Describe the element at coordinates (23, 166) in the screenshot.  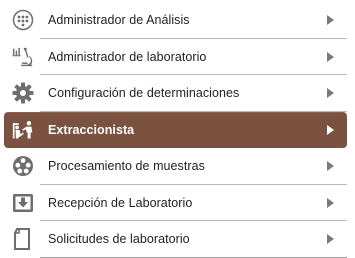
I see `processing-icon` at that location.